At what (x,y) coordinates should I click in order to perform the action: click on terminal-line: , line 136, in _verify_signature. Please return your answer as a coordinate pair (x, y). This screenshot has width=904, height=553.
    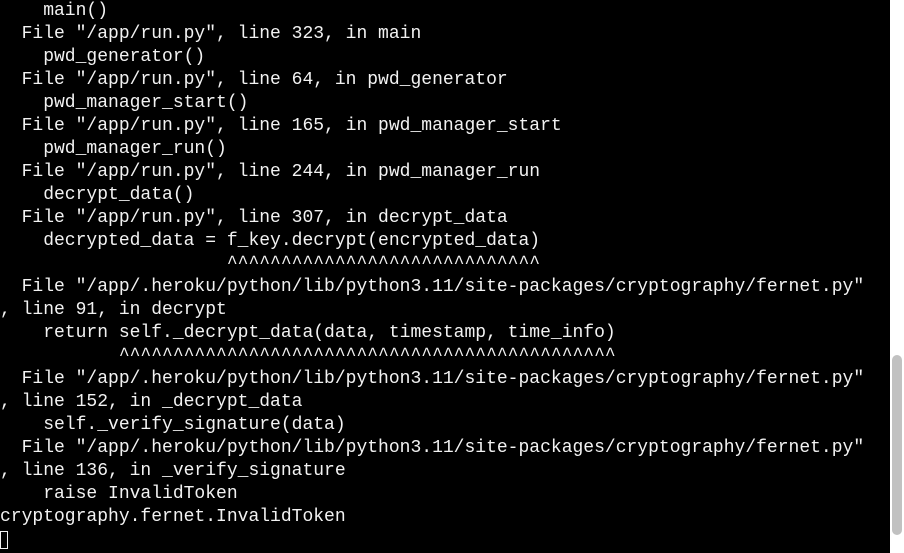
    Looking at the image, I should click on (173, 471).